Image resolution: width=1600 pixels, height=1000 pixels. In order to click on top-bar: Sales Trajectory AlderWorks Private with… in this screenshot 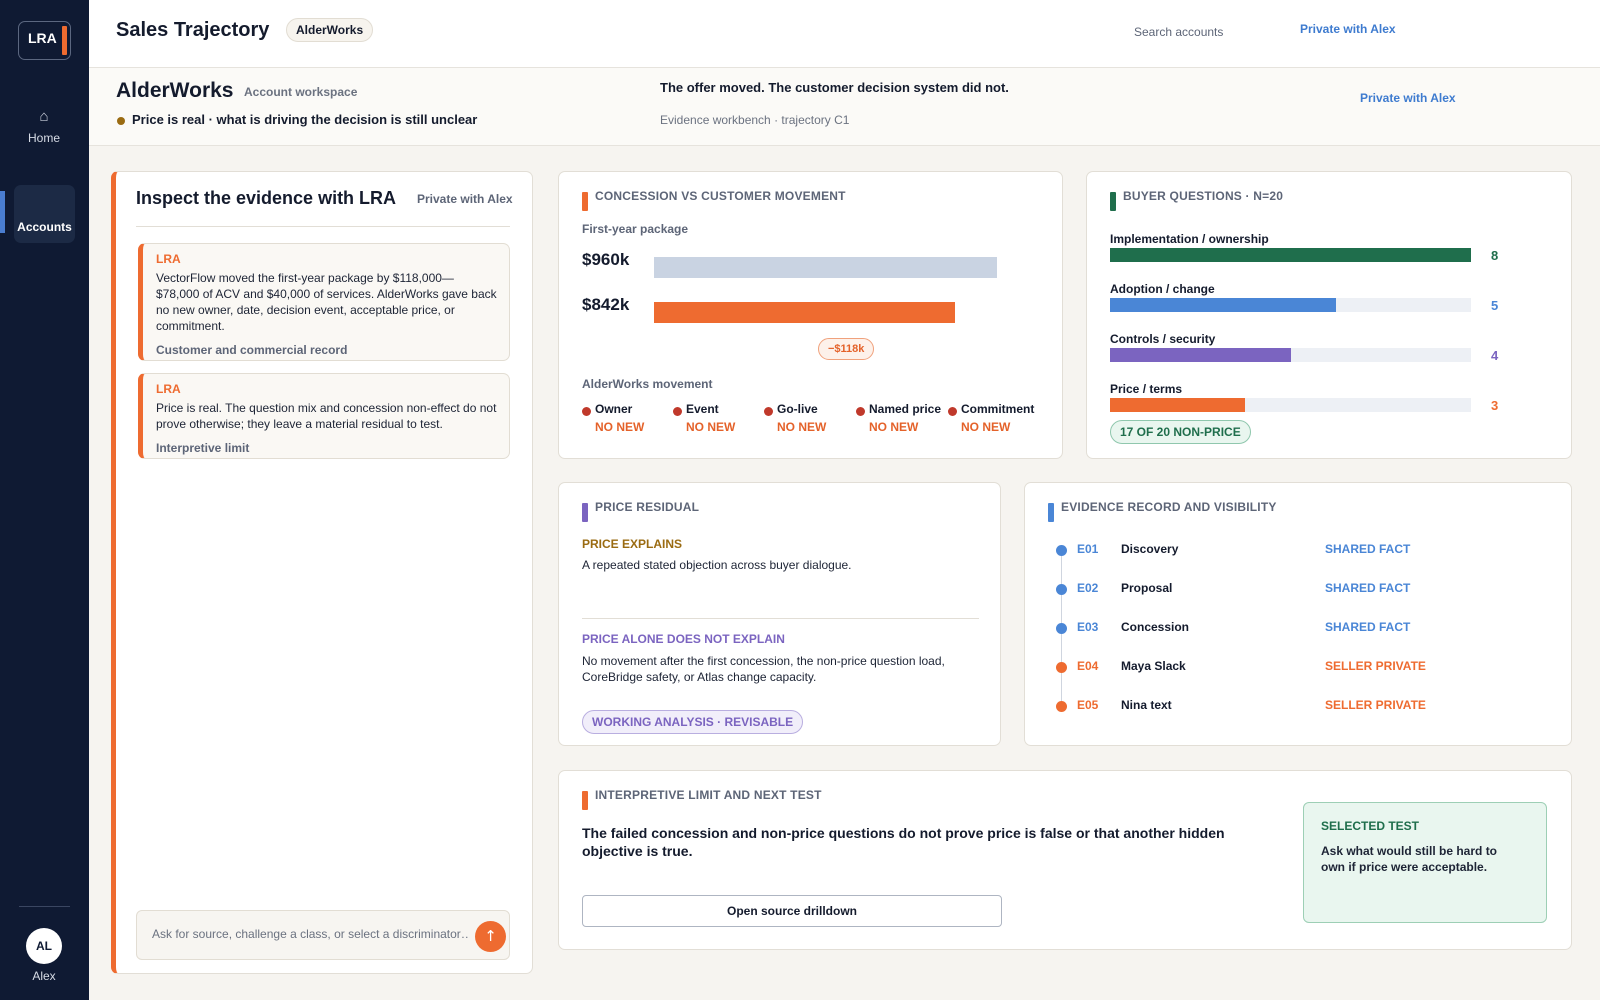, I will do `click(844, 34)`.